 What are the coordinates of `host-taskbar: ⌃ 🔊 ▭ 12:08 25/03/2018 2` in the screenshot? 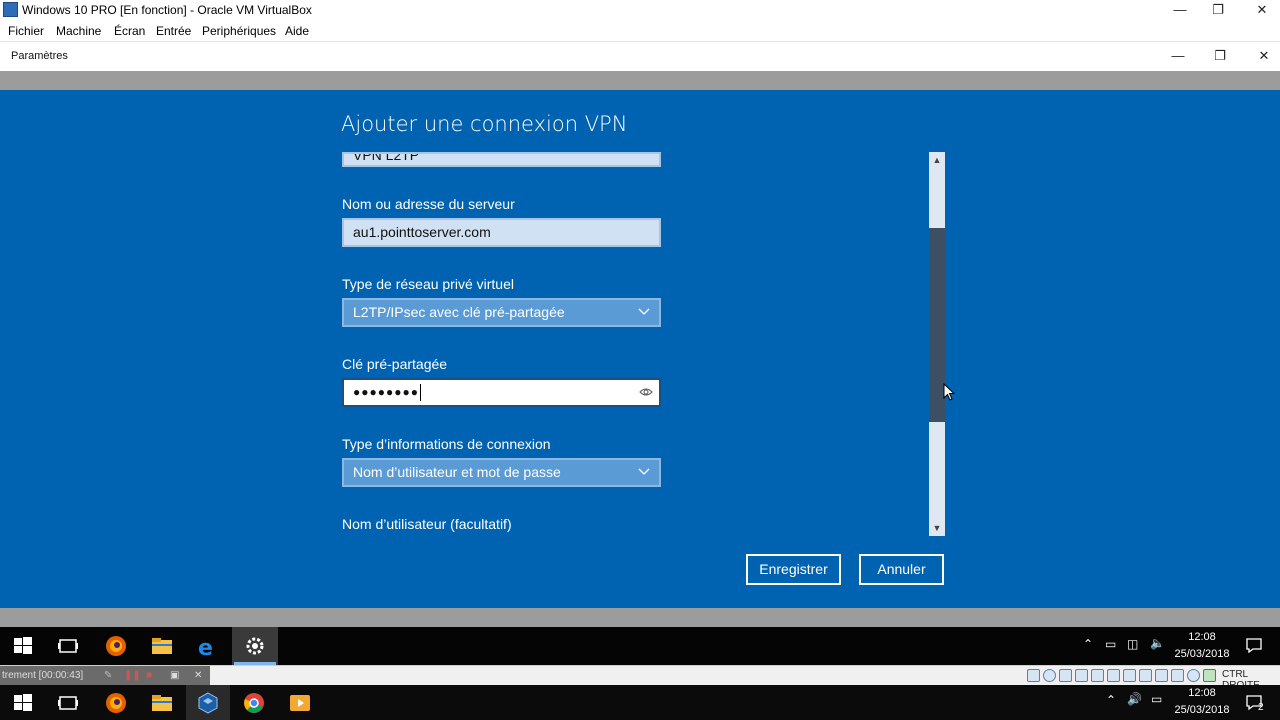 It's located at (640, 702).